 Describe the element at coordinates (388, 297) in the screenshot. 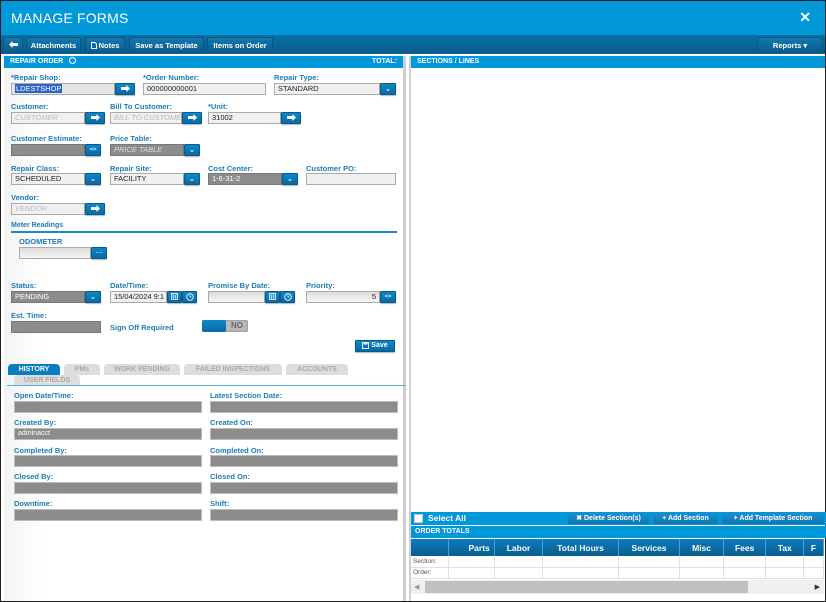

I see `priority-stepper: ︿ ﹀` at that location.